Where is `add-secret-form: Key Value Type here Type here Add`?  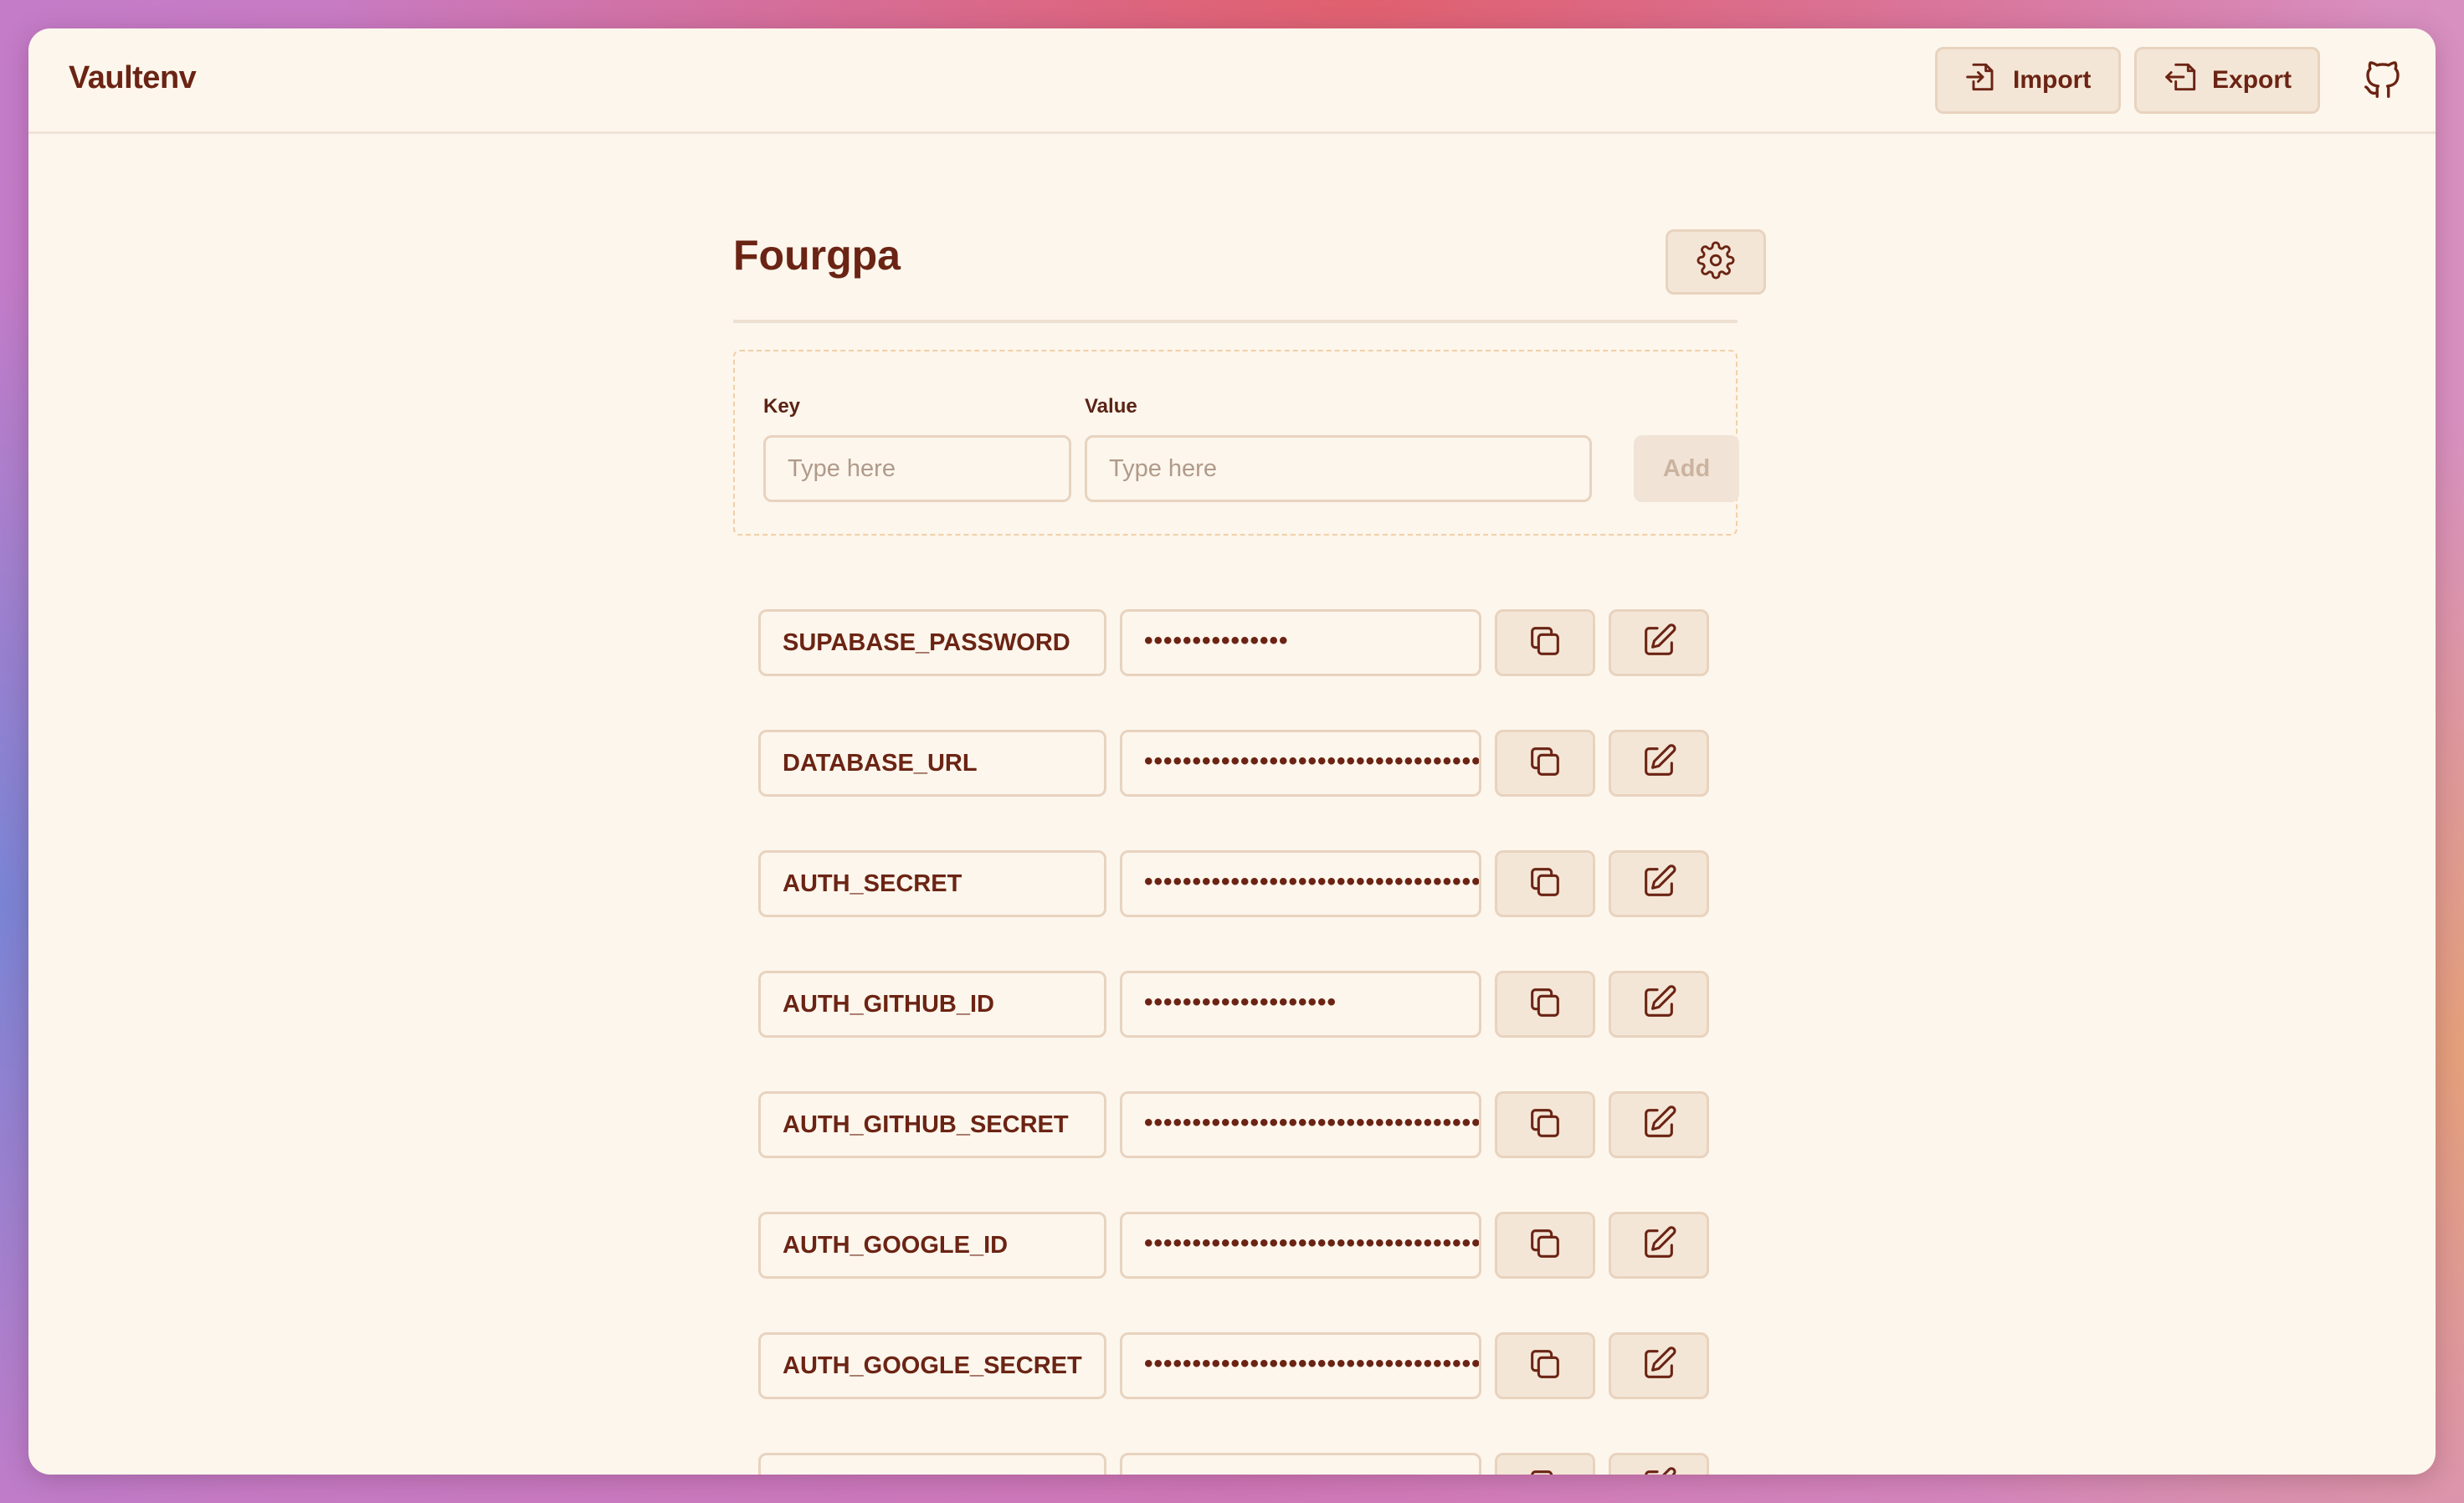 add-secret-form: Key Value Type here Type here Add is located at coordinates (1236, 443).